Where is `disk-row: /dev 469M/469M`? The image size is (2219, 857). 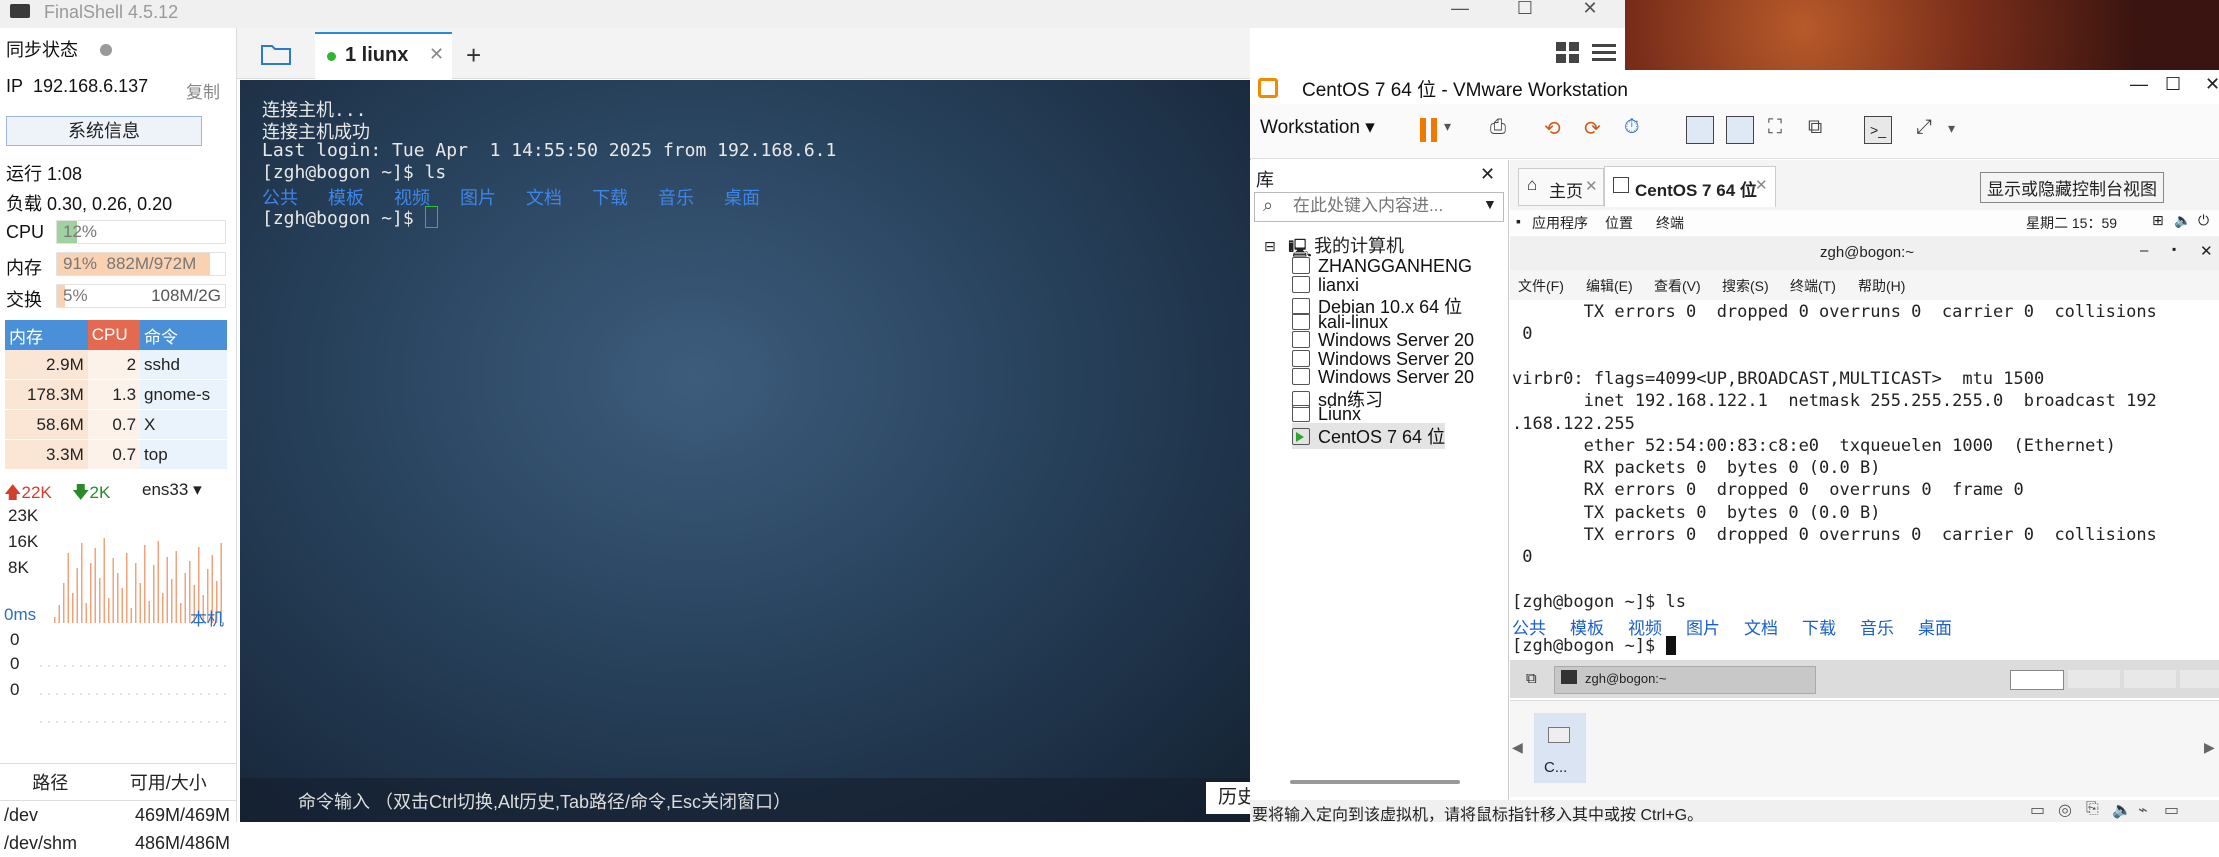
disk-row: /dev 469M/469M is located at coordinates (118, 815).